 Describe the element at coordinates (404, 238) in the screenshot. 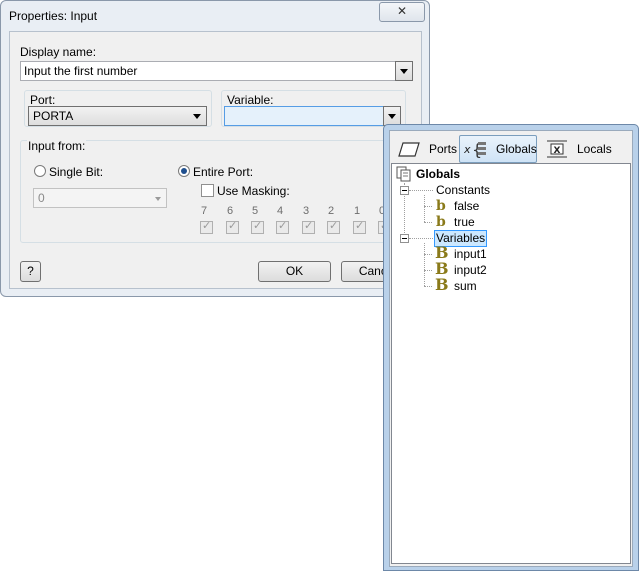

I see `variables-collapse-toggle` at that location.